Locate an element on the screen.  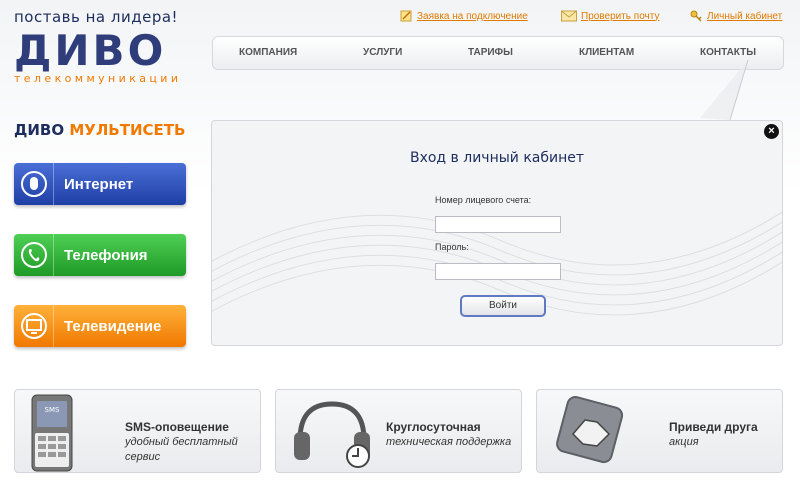
request-connection-link: Заявка на подключение is located at coordinates (464, 16).